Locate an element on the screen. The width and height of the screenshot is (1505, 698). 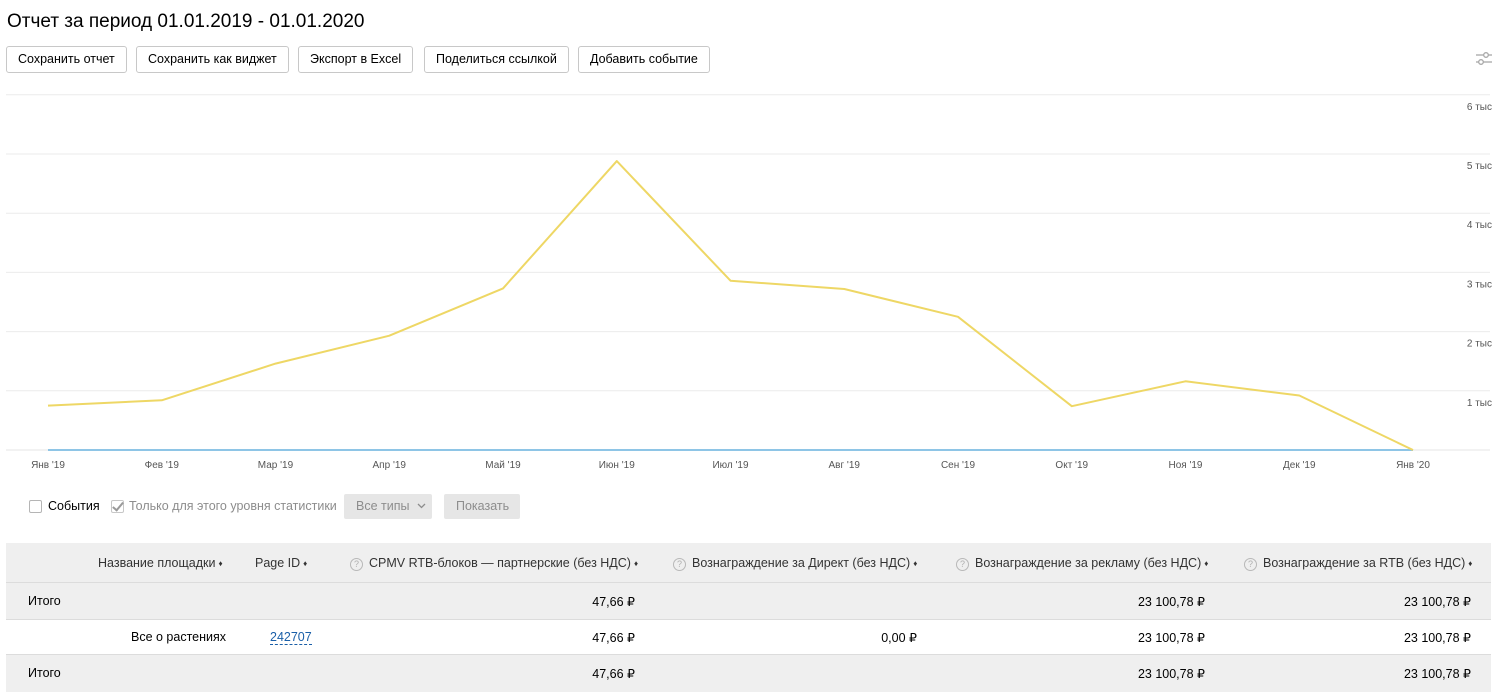
header-site-name: Название площадки ♦ is located at coordinates (160, 563).